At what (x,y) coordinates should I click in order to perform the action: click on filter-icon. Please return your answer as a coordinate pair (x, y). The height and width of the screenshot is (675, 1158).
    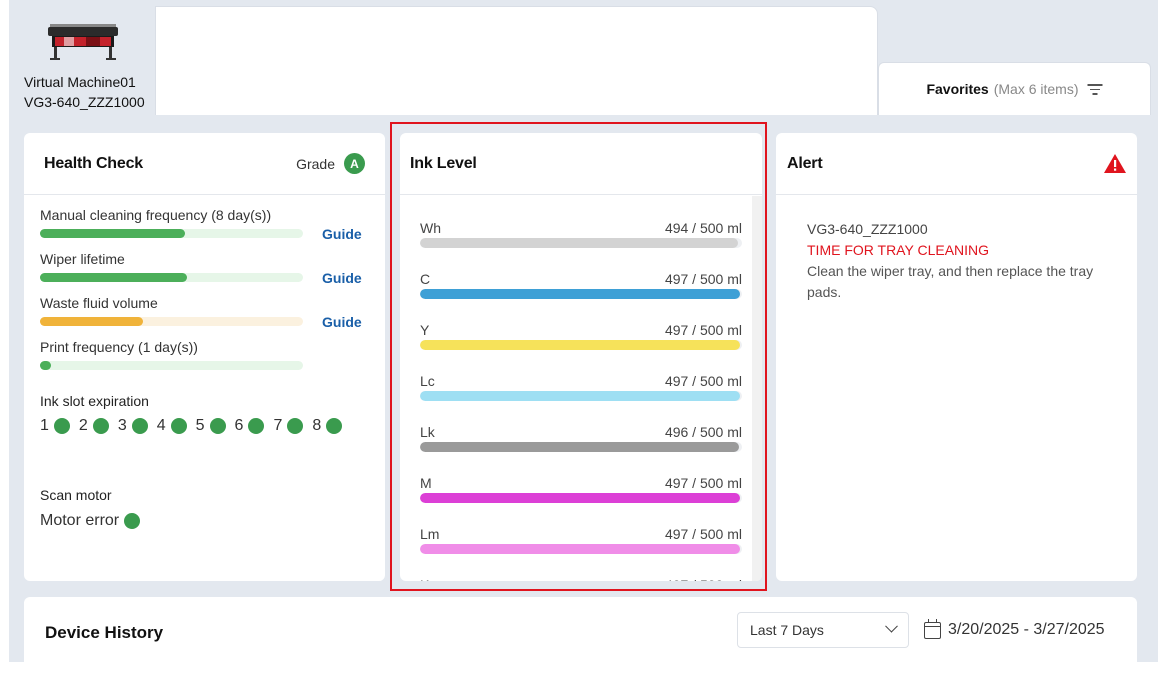
    Looking at the image, I should click on (1095, 89).